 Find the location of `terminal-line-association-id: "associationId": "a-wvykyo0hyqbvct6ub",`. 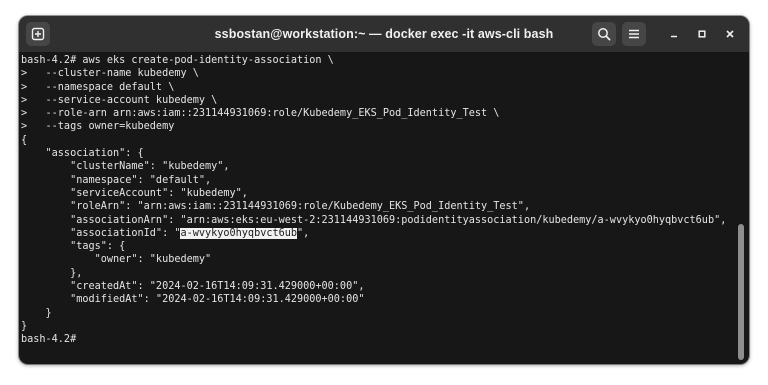

terminal-line-association-id: "associationId": "a-wvykyo0hyqbvct6ub", is located at coordinates (377, 233).